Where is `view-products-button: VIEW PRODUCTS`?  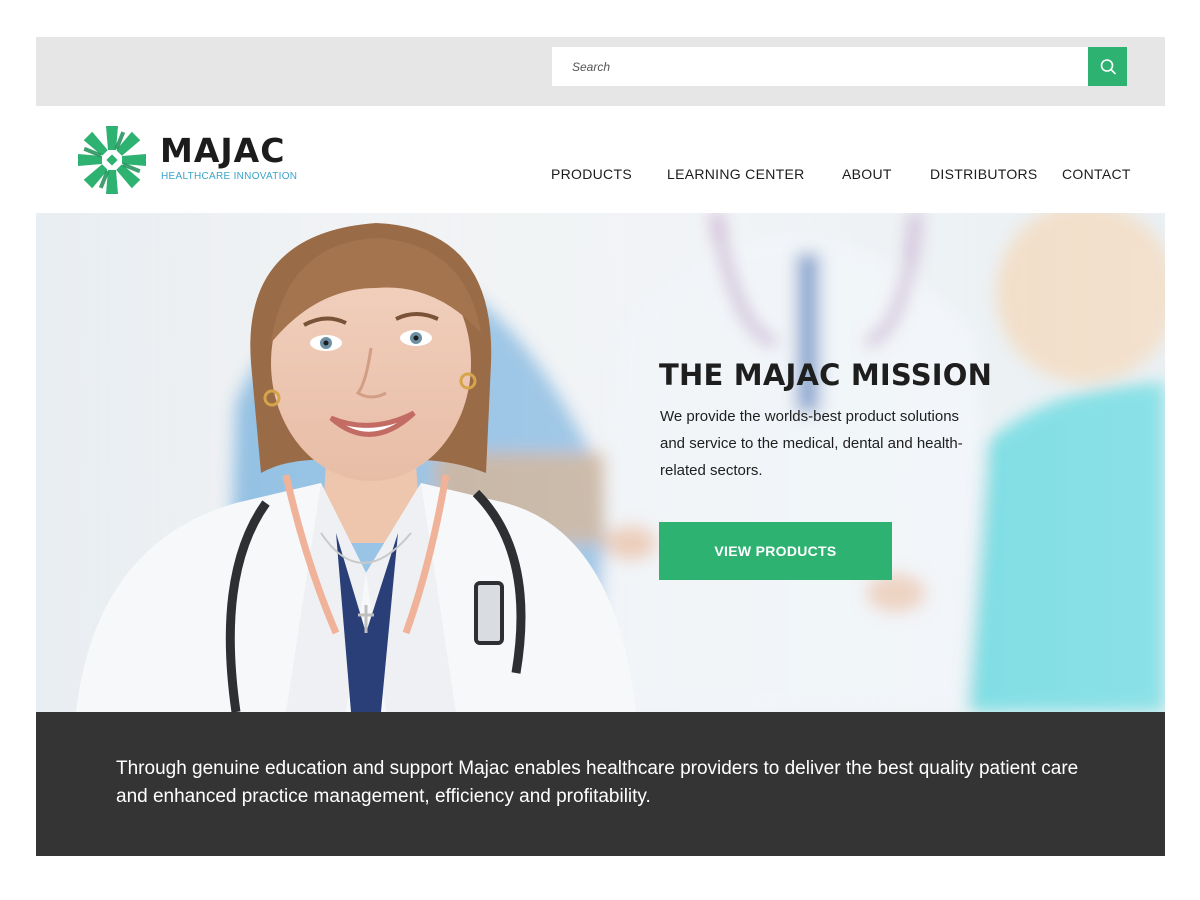 view-products-button: VIEW PRODUCTS is located at coordinates (775, 551).